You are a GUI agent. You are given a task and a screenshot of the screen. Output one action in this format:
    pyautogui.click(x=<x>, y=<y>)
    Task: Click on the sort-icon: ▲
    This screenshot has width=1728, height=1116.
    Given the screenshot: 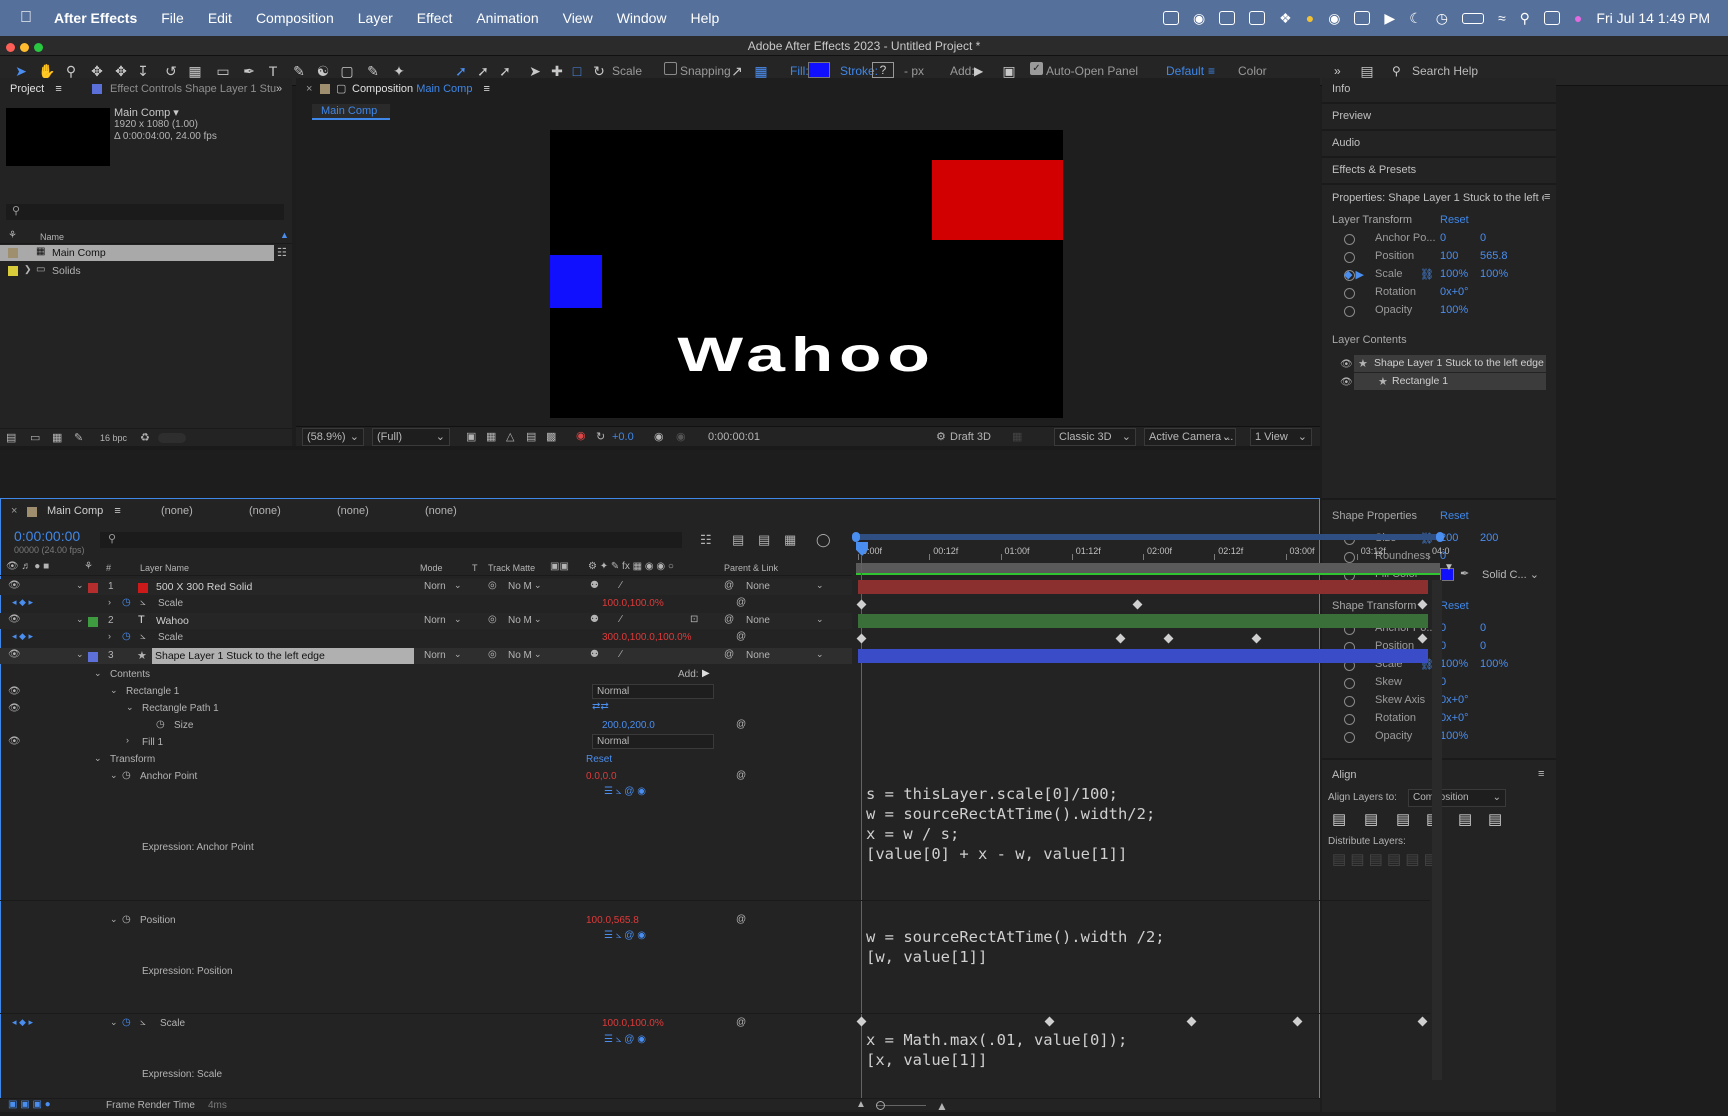 What is the action you would take?
    pyautogui.click(x=284, y=235)
    